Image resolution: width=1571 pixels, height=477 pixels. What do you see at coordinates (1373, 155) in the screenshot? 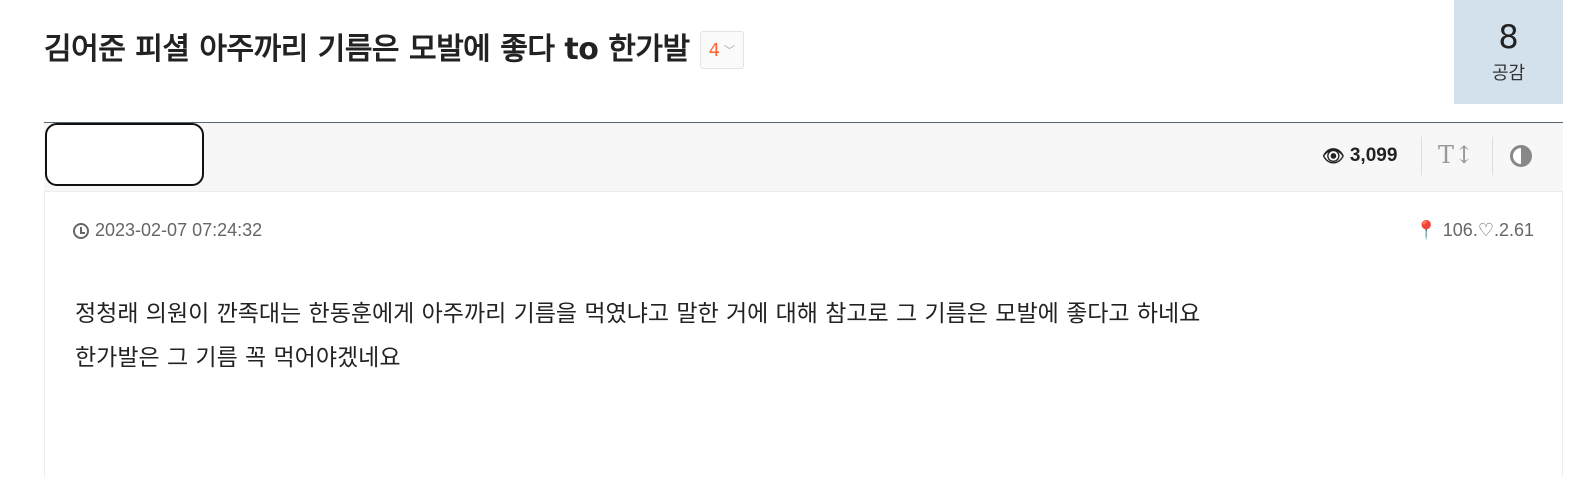
I see `view-count-value: 3,099` at bounding box center [1373, 155].